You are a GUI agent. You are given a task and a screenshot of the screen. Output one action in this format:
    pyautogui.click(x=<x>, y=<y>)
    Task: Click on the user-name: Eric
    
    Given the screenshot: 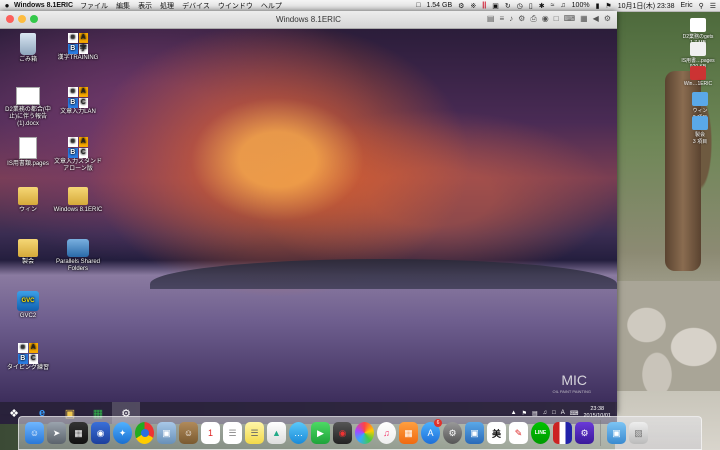 What is the action you would take?
    pyautogui.click(x=687, y=5)
    